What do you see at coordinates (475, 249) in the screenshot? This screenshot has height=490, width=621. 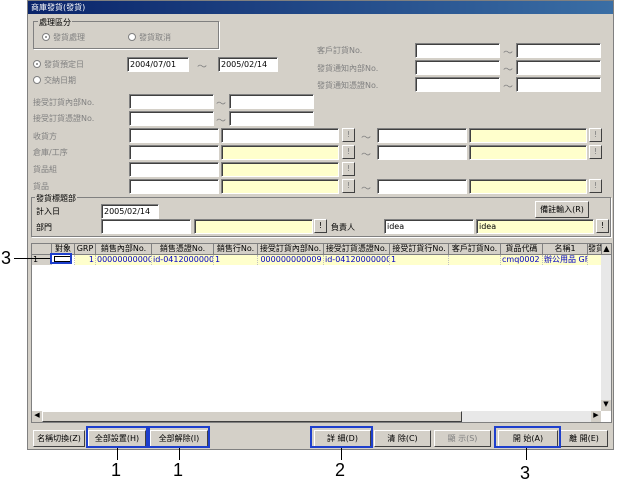 I see `grid-header-customer-order: 客戶訂貨No.` at bounding box center [475, 249].